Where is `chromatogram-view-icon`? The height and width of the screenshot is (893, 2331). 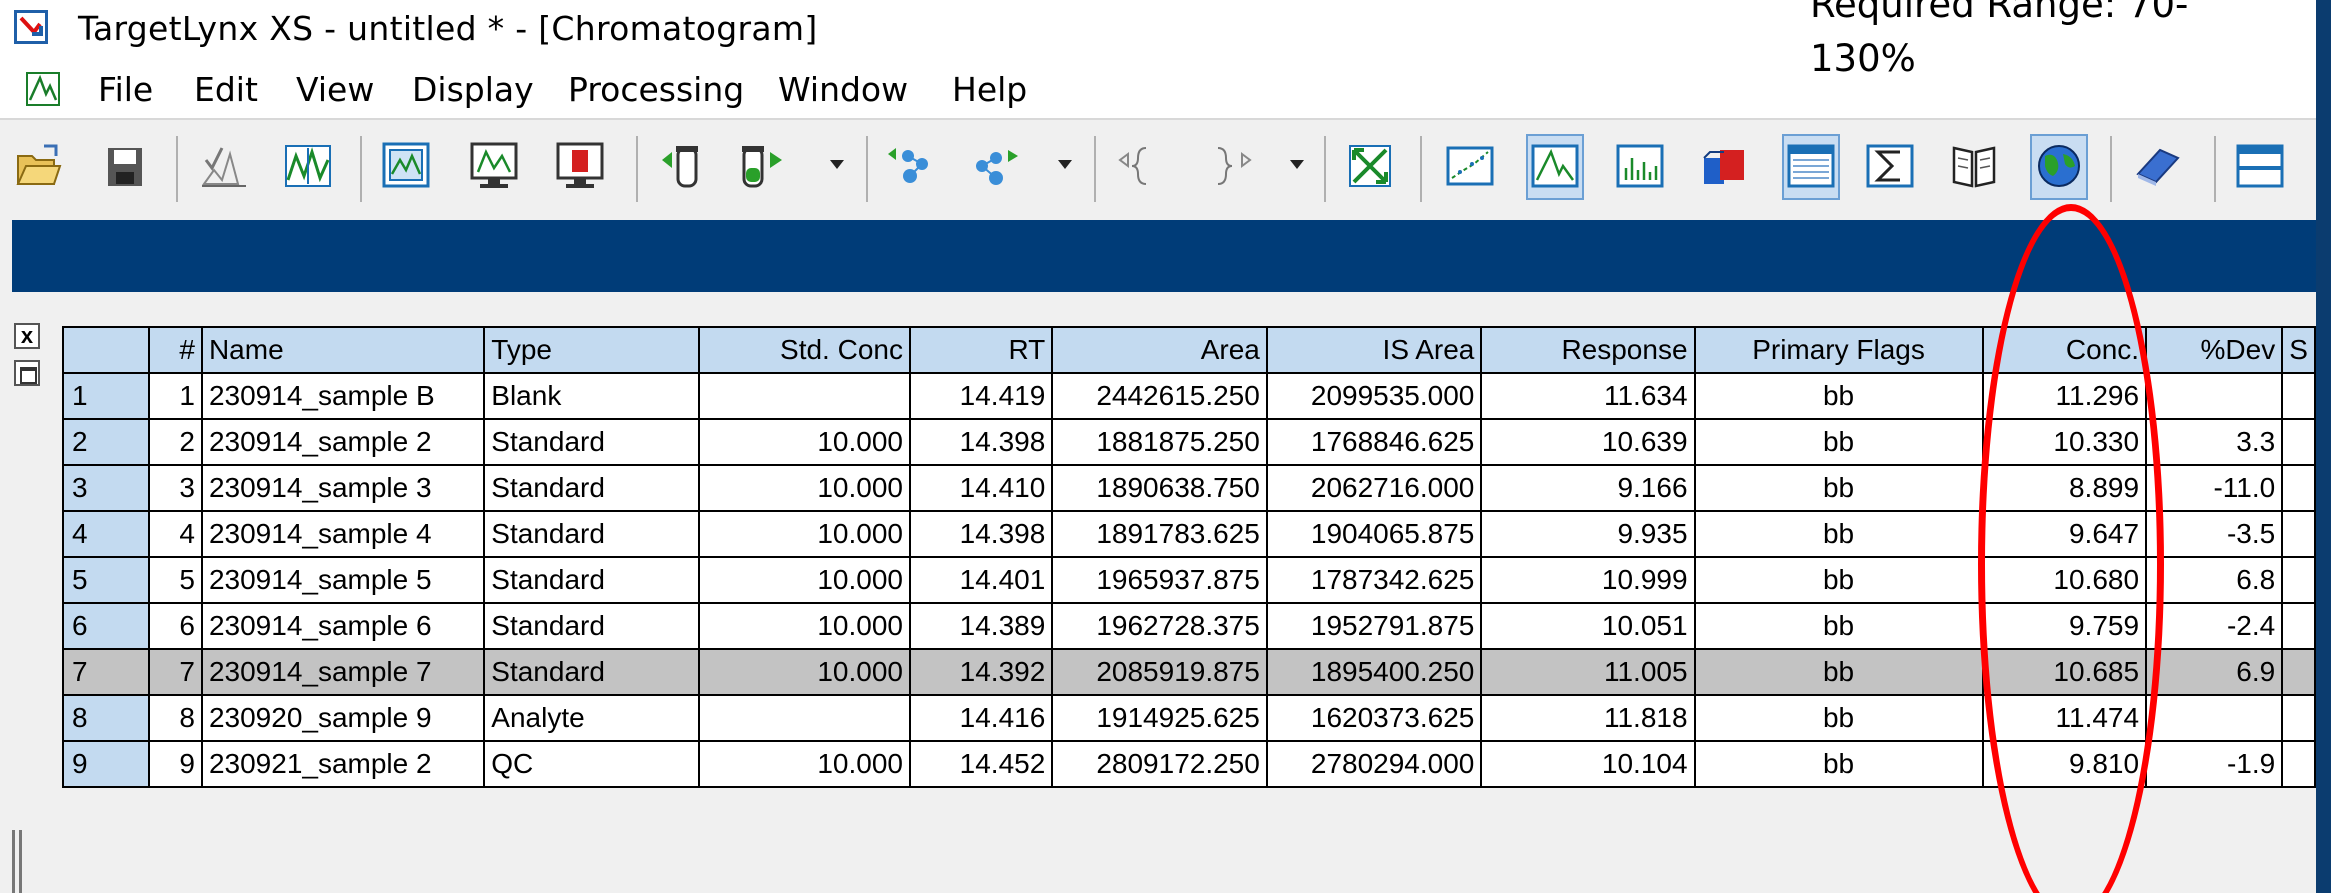 chromatogram-view-icon is located at coordinates (1555, 166).